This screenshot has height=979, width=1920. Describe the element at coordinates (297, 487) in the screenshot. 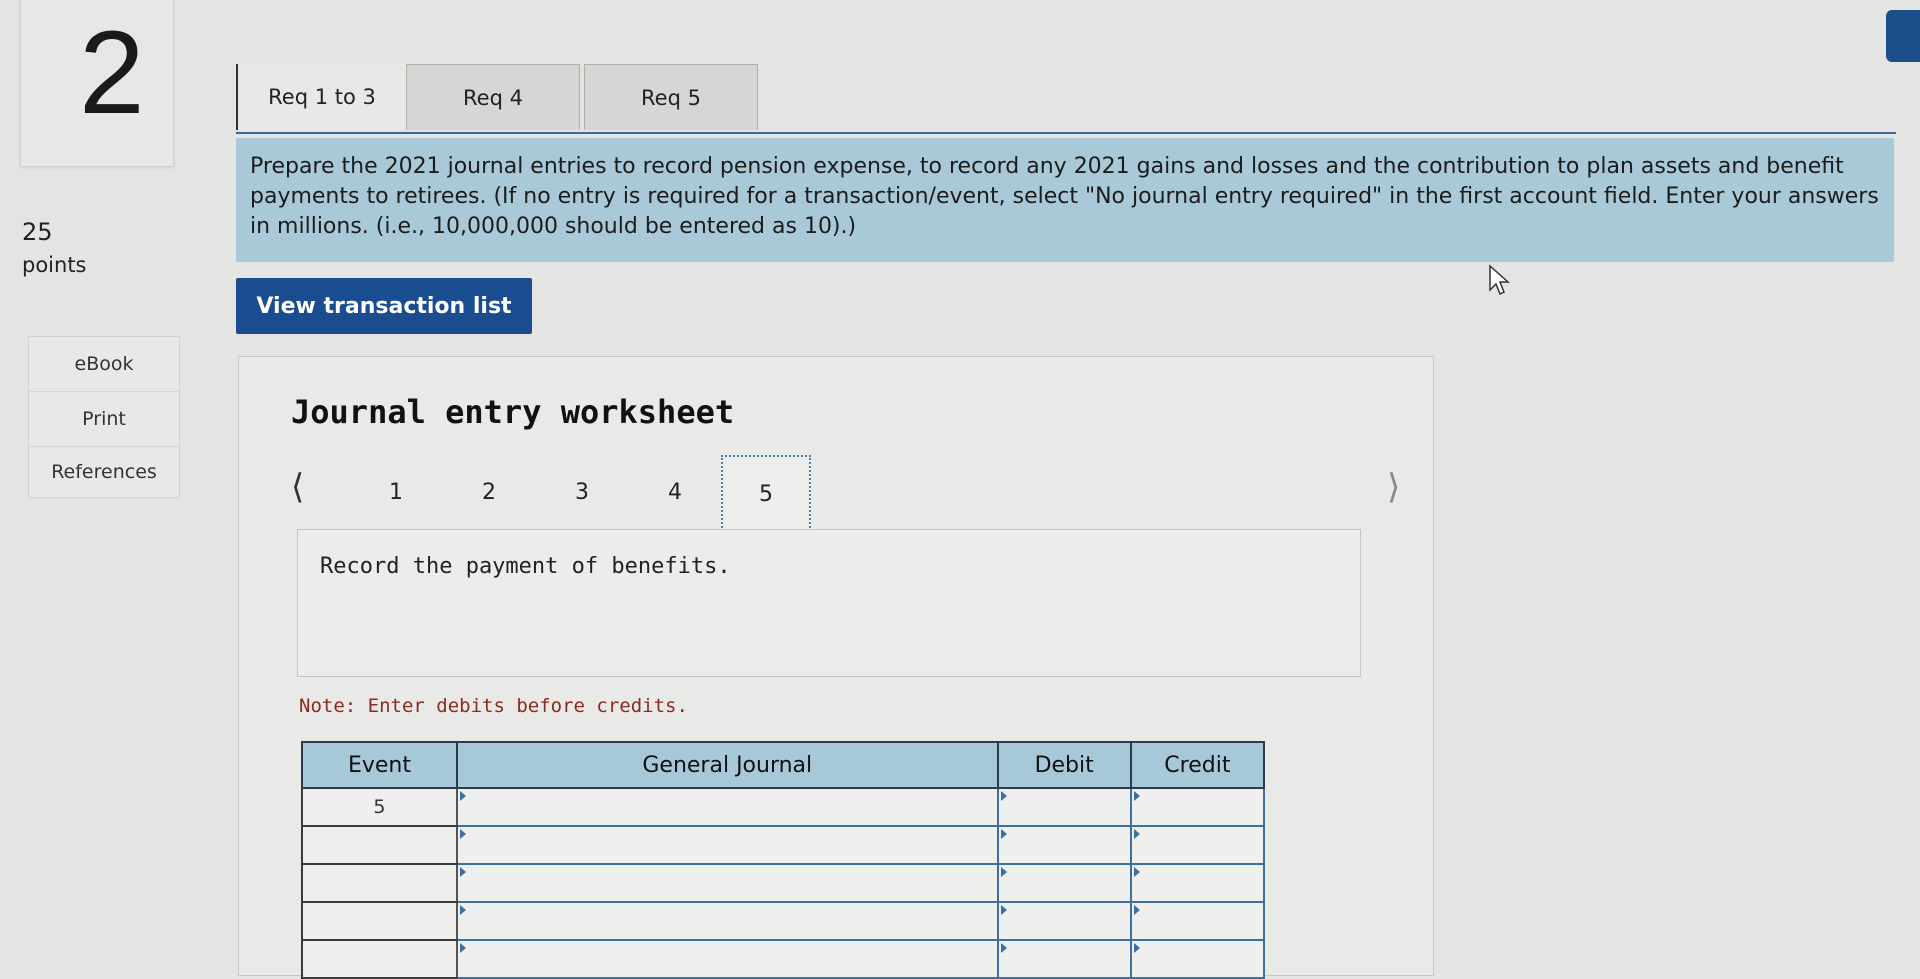

I see `chevron-left-icon: ⟨` at that location.